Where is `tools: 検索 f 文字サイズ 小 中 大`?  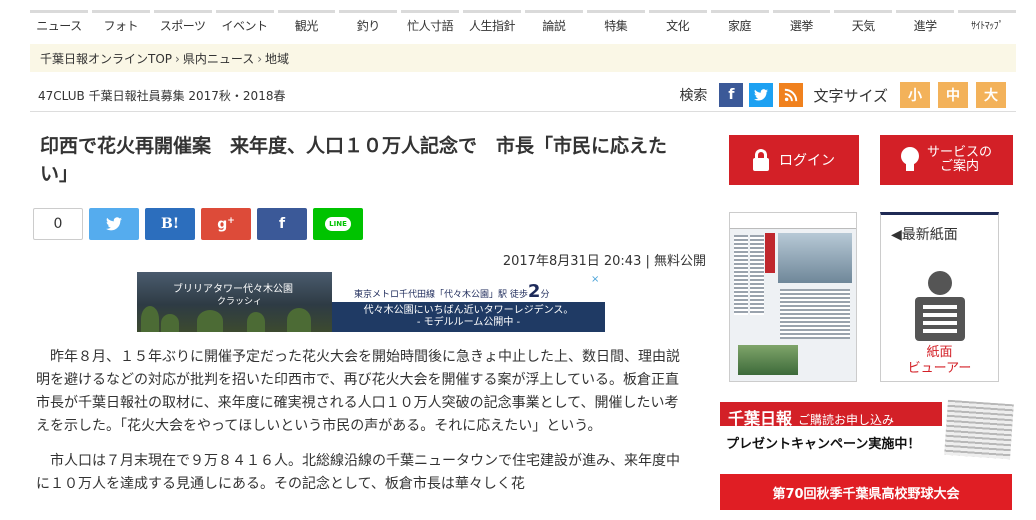 tools: 検索 f 文字サイズ 小 中 大 is located at coordinates (842, 95).